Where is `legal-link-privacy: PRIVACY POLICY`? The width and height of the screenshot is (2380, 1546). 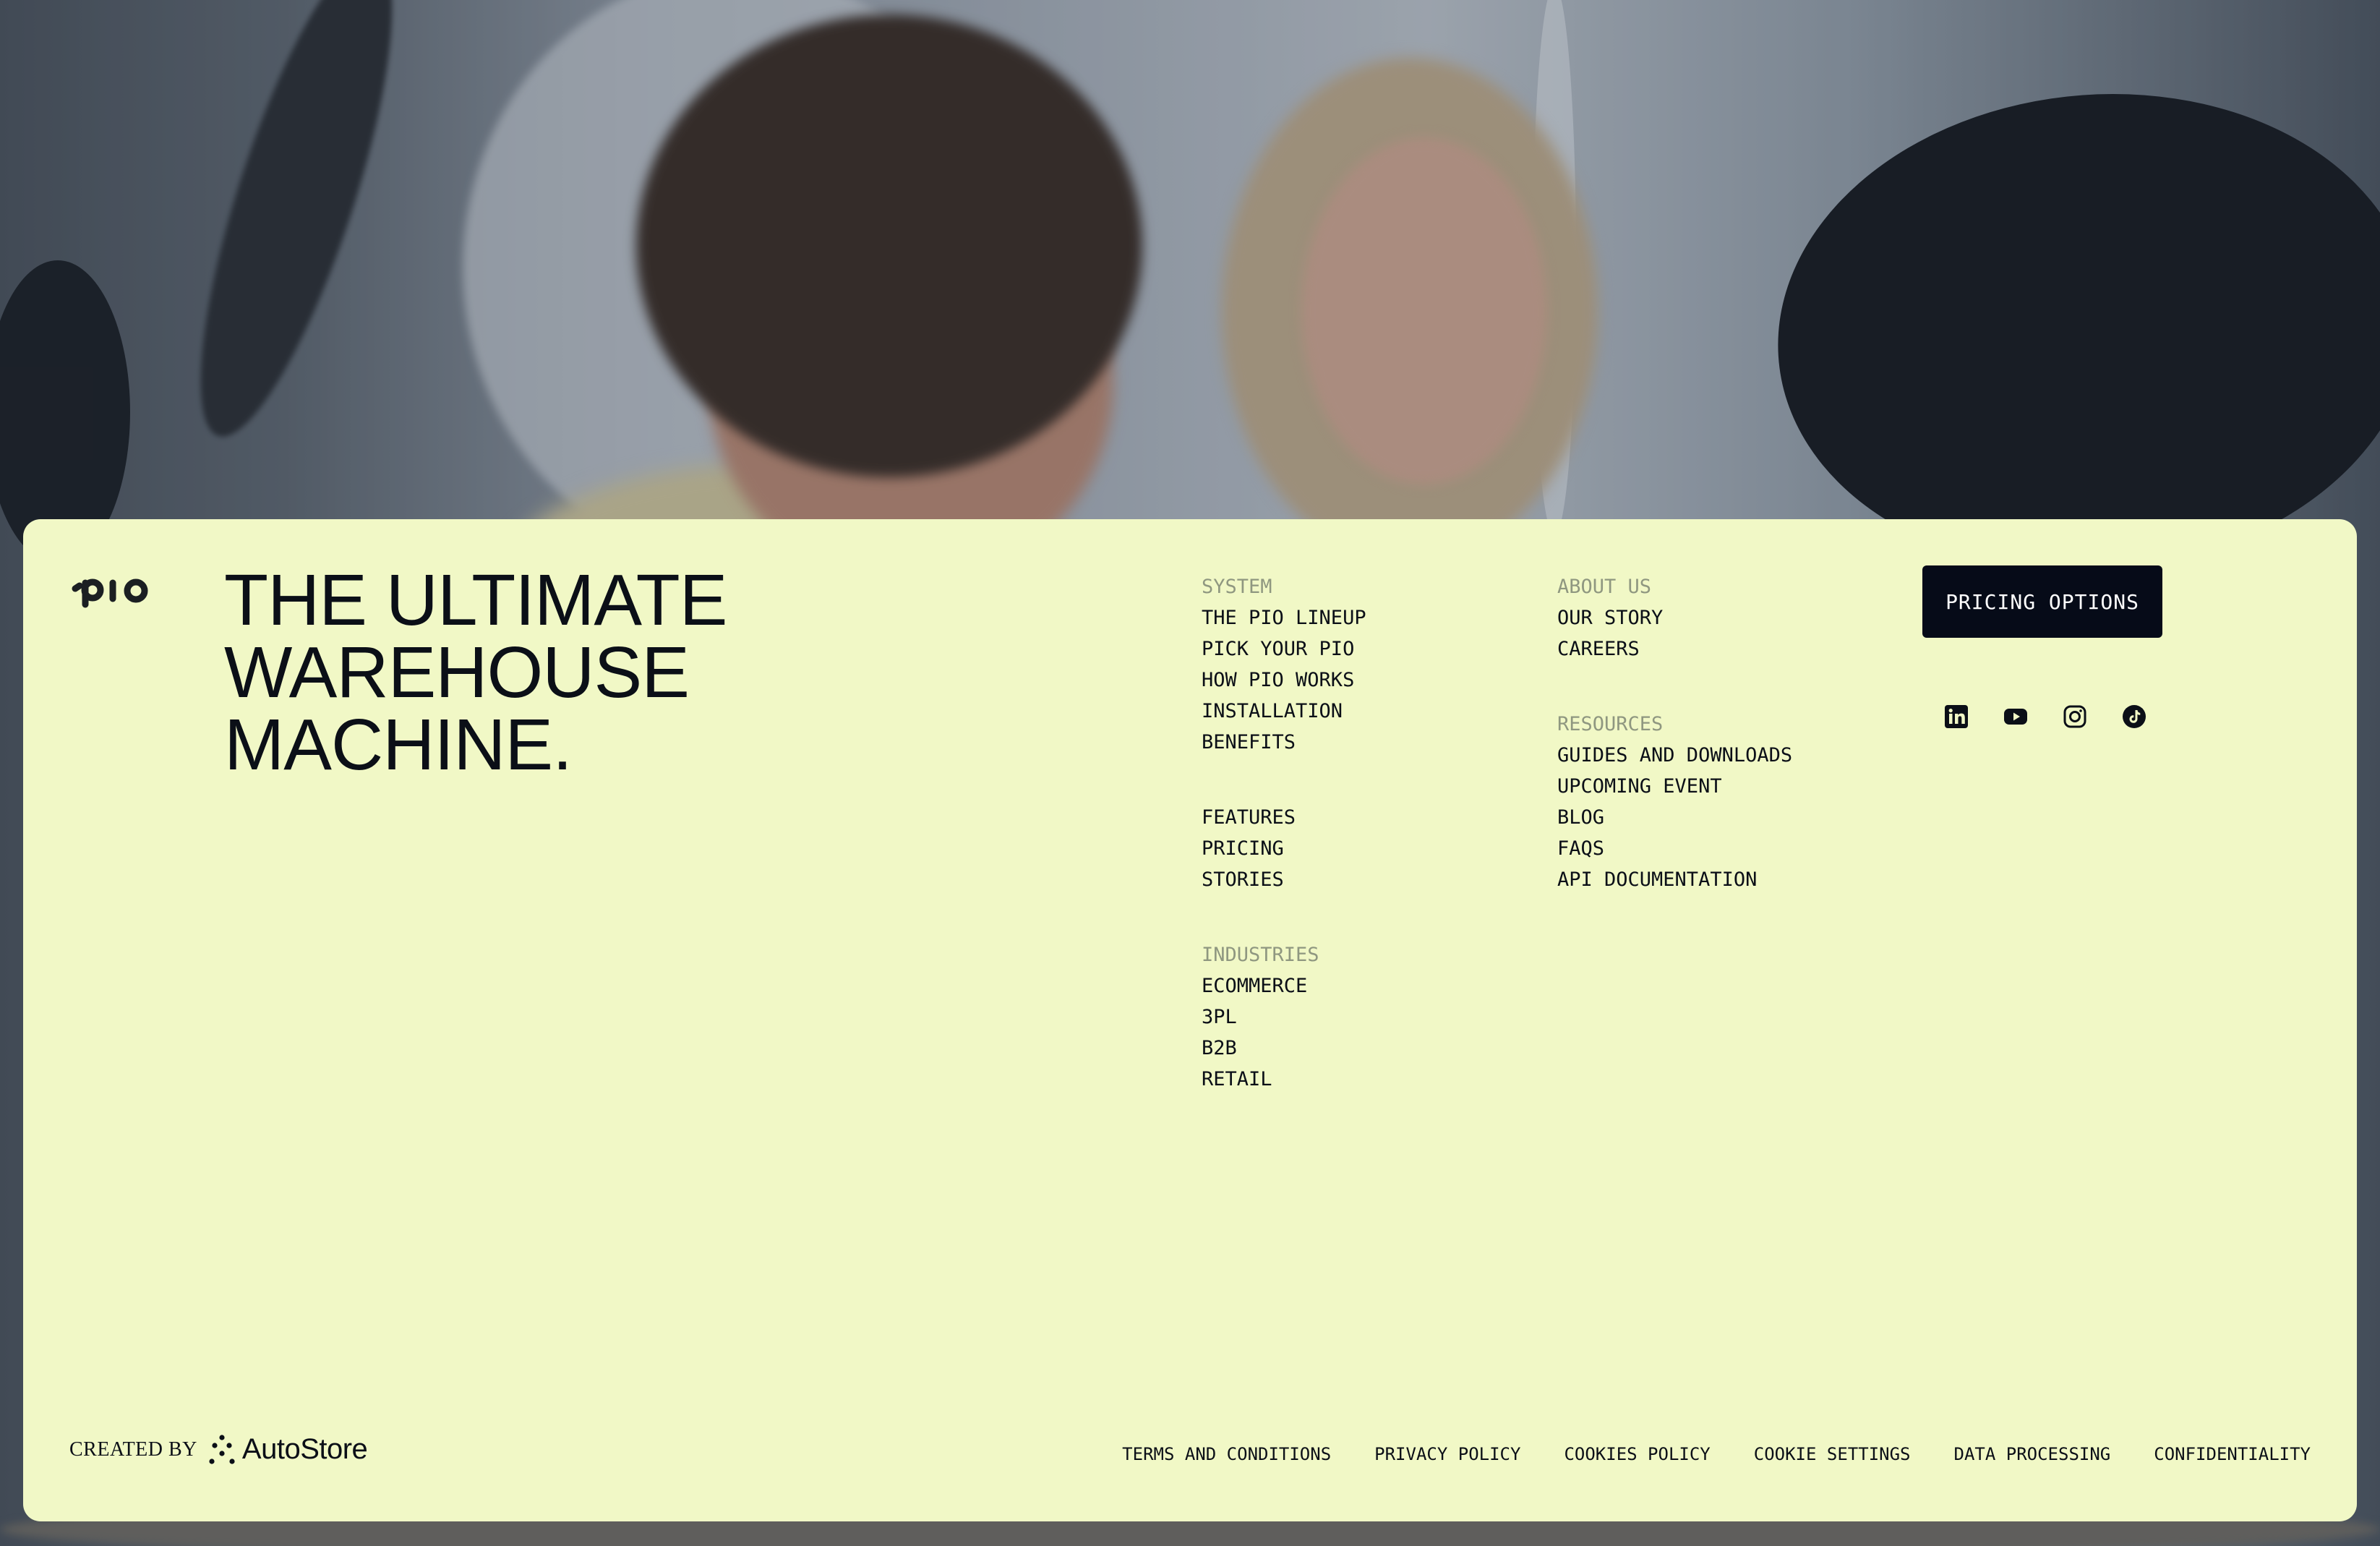 legal-link-privacy: PRIVACY POLICY is located at coordinates (1447, 1454).